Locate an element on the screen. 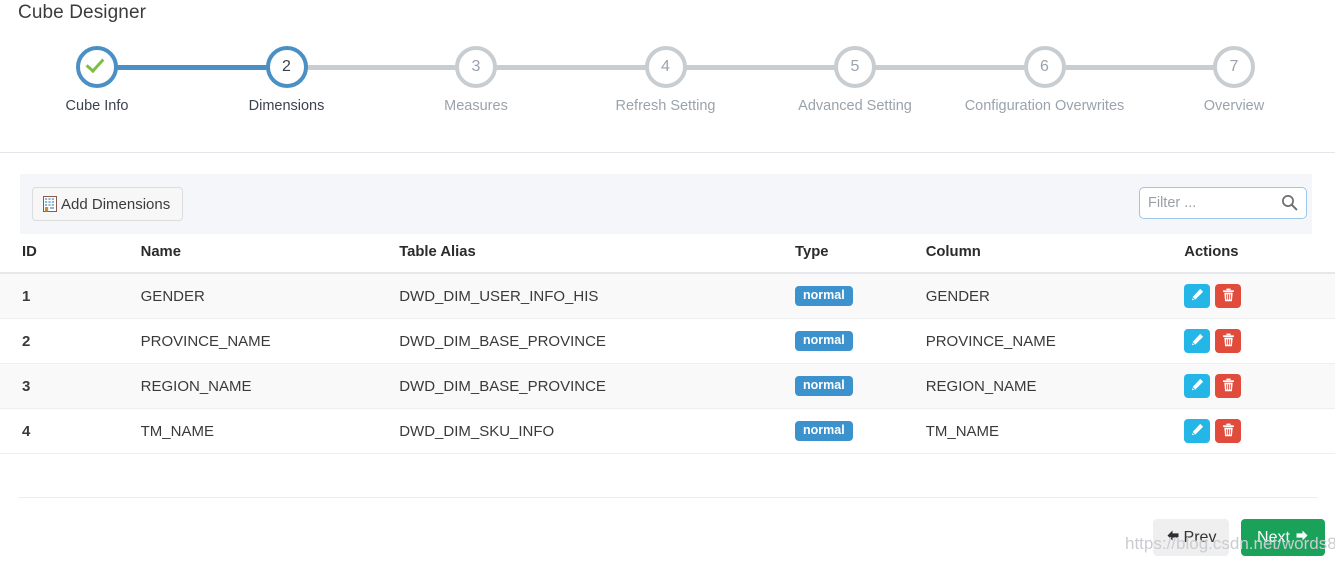  cell-name: GENDER is located at coordinates (239, 296).